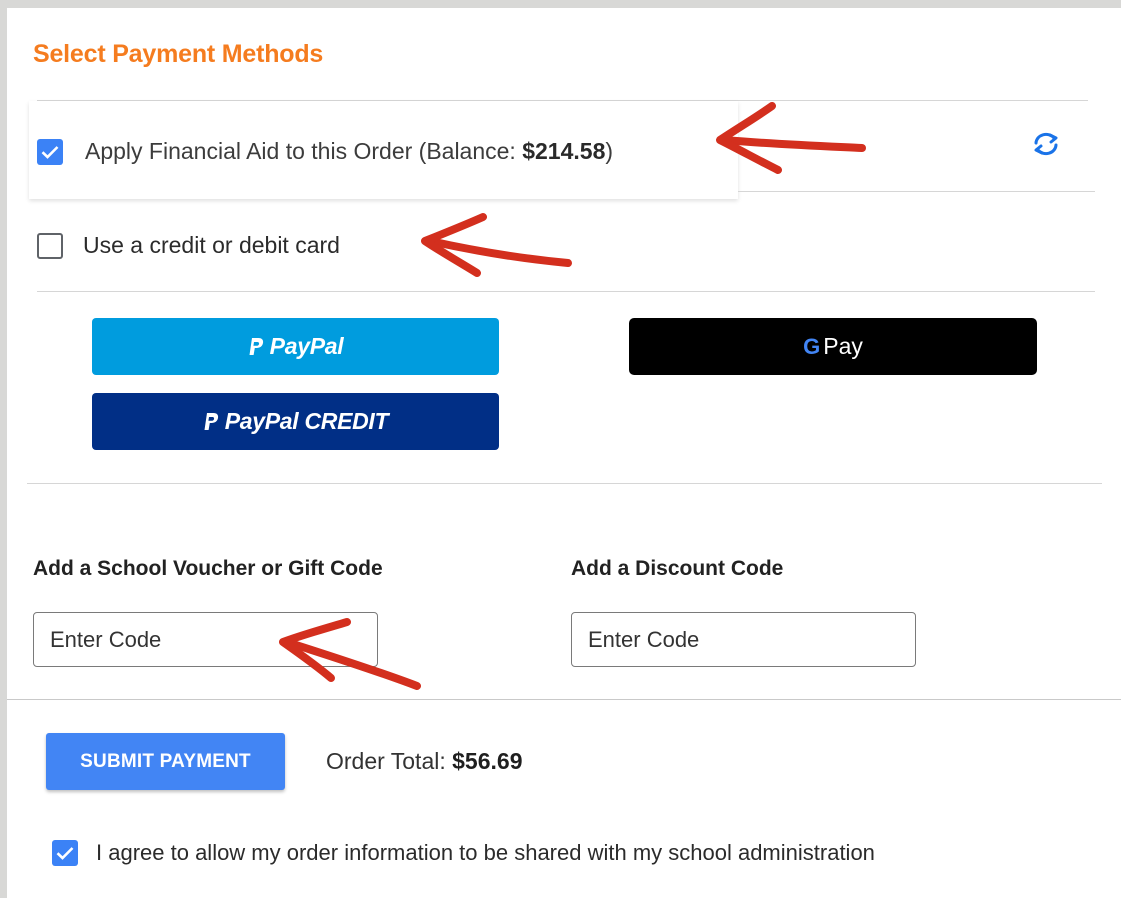 Image resolution: width=1121 pixels, height=898 pixels. I want to click on google-pay-button: G Pay, so click(833, 346).